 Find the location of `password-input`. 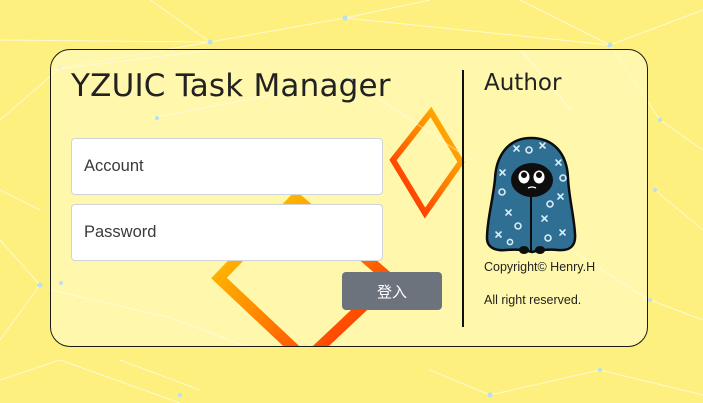

password-input is located at coordinates (227, 232).